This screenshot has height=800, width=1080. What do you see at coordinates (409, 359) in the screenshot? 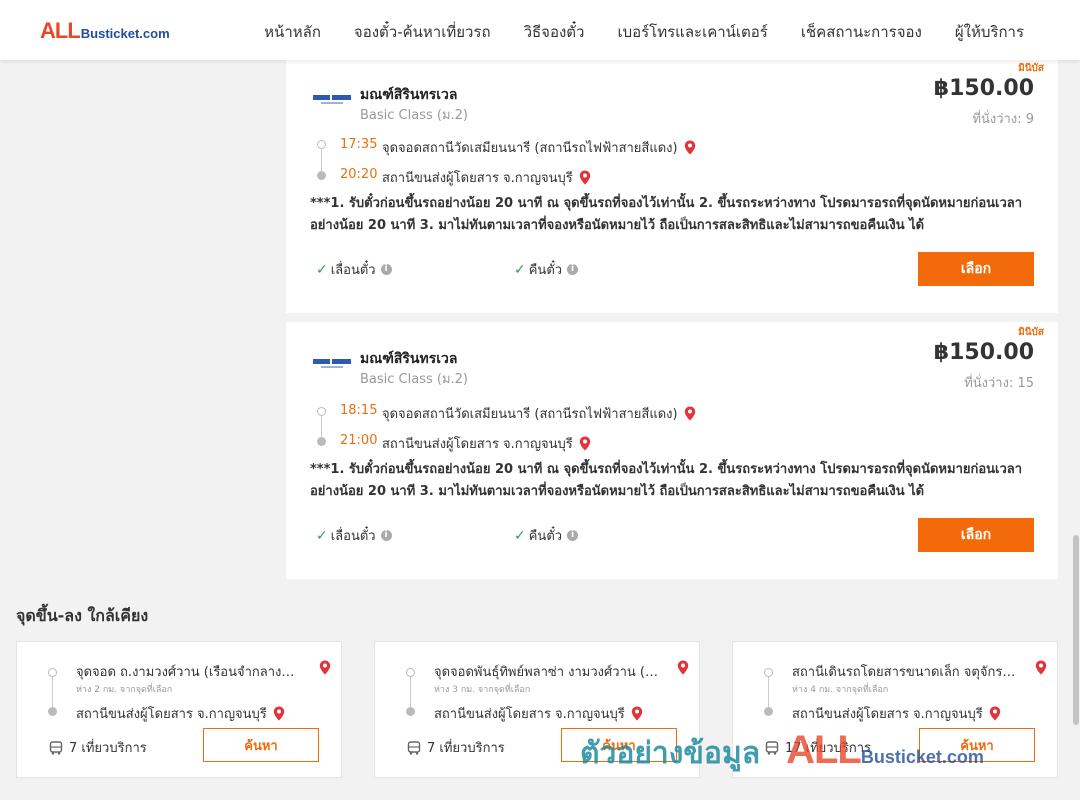
I see `operator-name: มณฑ์สิรินทรเวล` at bounding box center [409, 359].